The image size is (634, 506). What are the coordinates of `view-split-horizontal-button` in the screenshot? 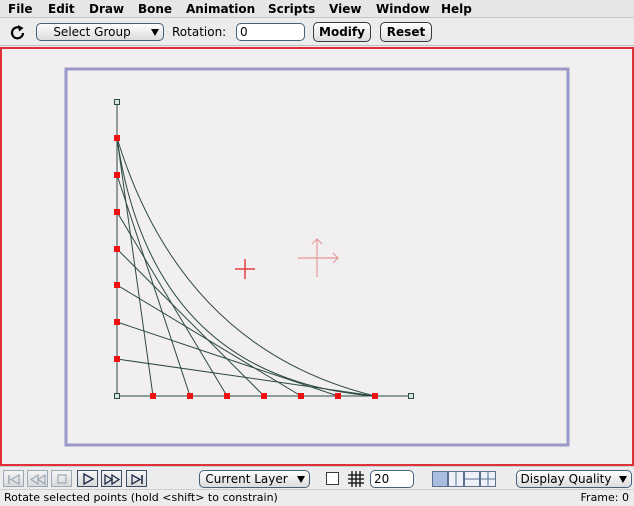 It's located at (472, 479).